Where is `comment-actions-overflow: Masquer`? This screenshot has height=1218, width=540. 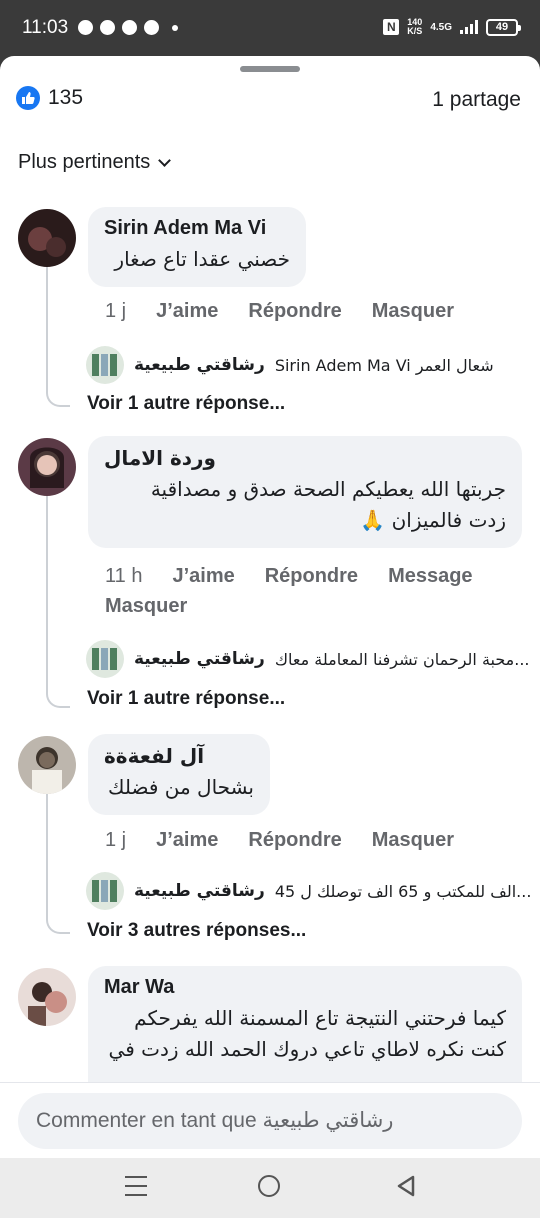 comment-actions-overflow: Masquer is located at coordinates (146, 606).